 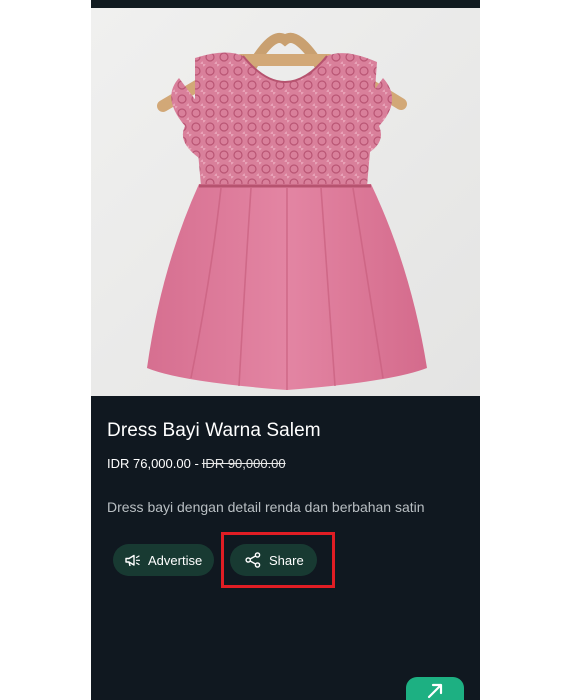 I want to click on arrow-up-icon, so click(x=435, y=691).